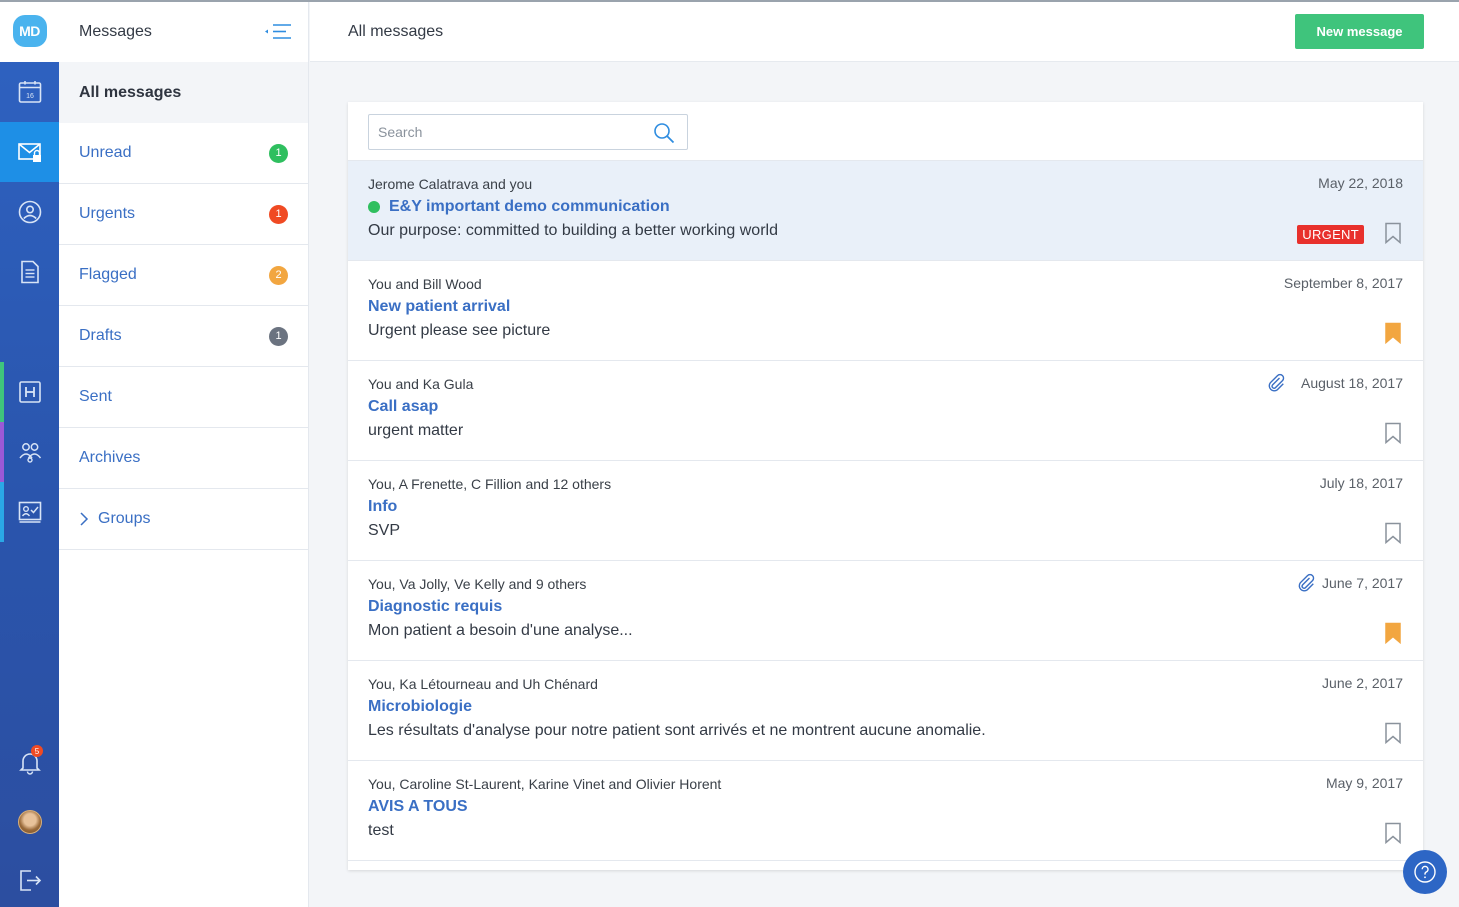 The image size is (1459, 907). I want to click on message-subject: AVIS A TOUS, so click(418, 807).